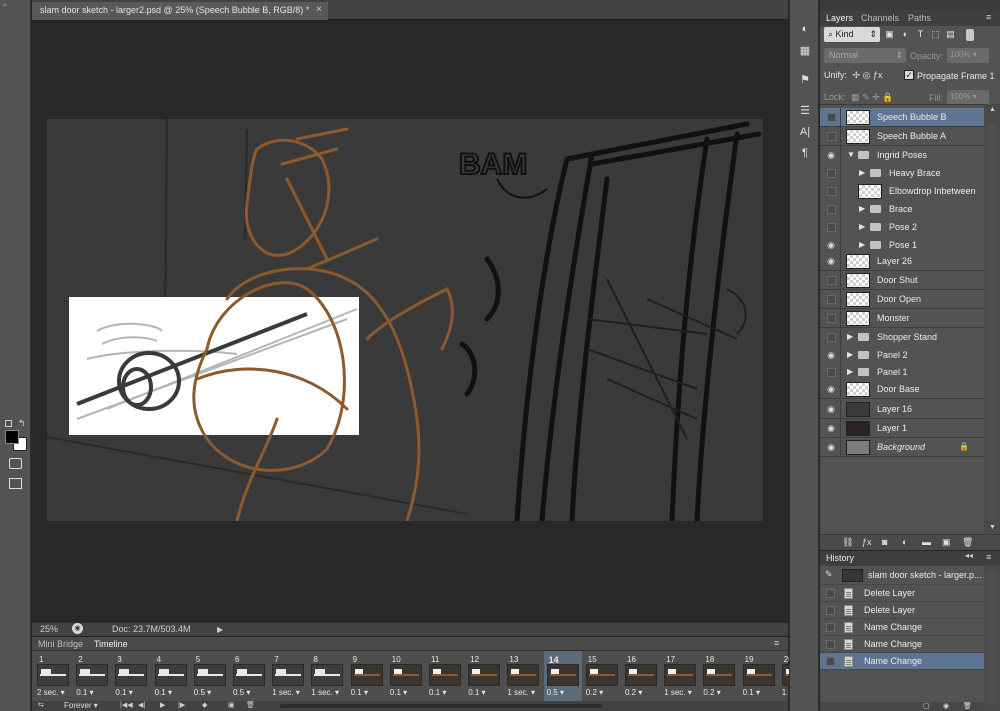 Image resolution: width=1000 pixels, height=711 pixels. I want to click on layer-filter-select: ⌕ Kind ⇕, so click(852, 34).